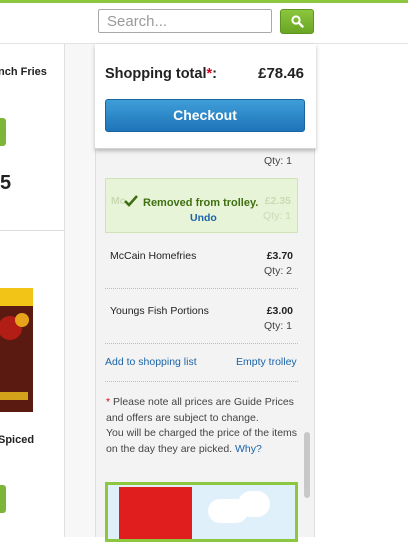  What do you see at coordinates (266, 362) in the screenshot?
I see `empty-trolley-link: Empty trolley` at bounding box center [266, 362].